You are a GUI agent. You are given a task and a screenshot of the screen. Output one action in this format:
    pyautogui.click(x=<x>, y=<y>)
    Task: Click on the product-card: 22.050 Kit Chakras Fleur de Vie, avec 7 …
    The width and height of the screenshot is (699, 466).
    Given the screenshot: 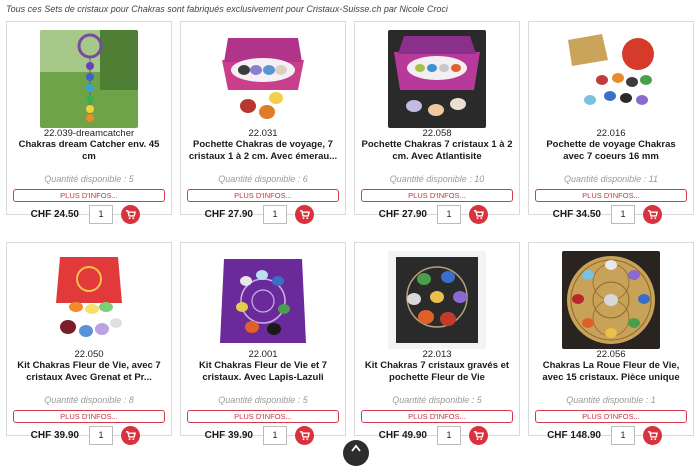 What is the action you would take?
    pyautogui.click(x=89, y=343)
    